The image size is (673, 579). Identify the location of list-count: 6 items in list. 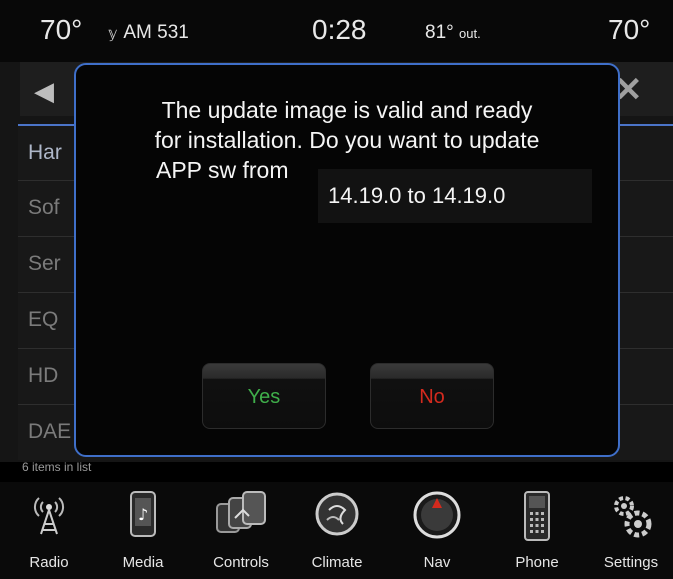
(57, 467).